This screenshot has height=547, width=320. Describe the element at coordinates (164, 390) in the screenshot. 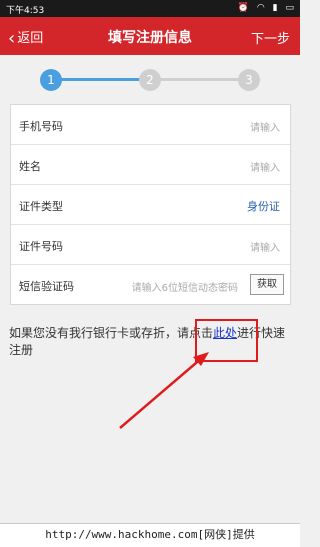

I see `annotation-arrow-icon` at that location.